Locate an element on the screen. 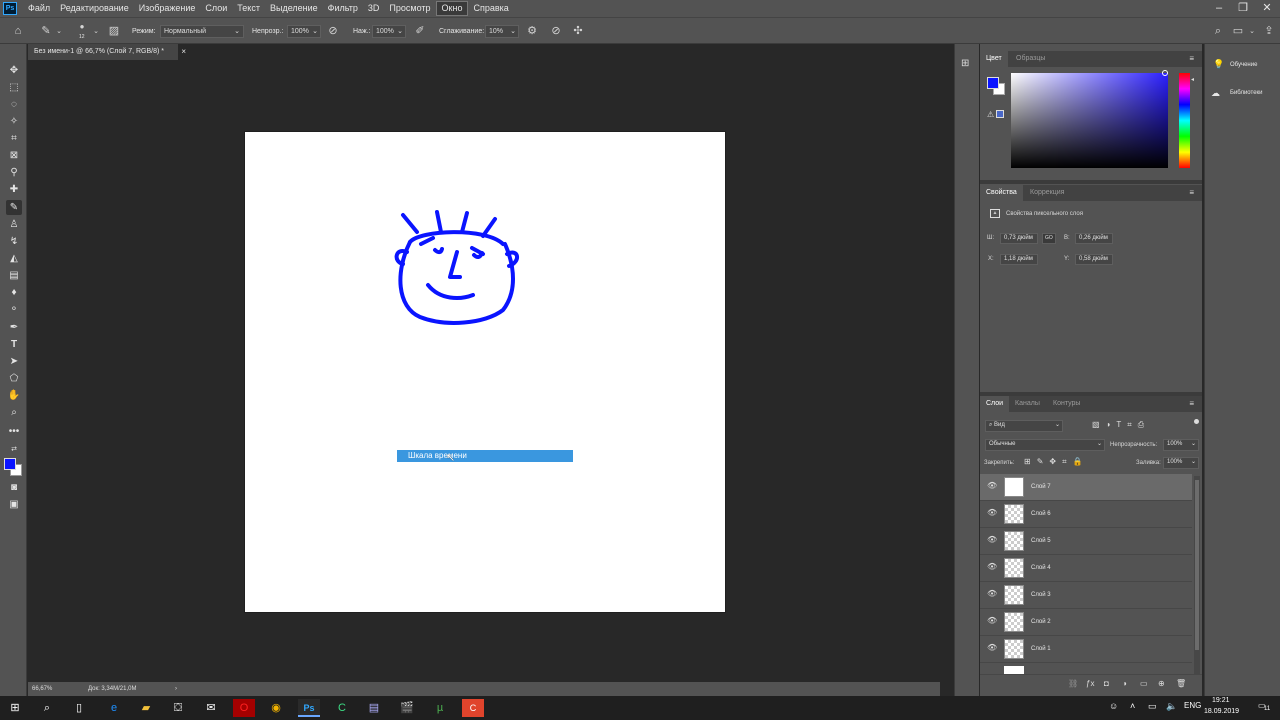 The height and width of the screenshot is (720, 1280). mode-select: Нормальный ⌄ is located at coordinates (202, 31).